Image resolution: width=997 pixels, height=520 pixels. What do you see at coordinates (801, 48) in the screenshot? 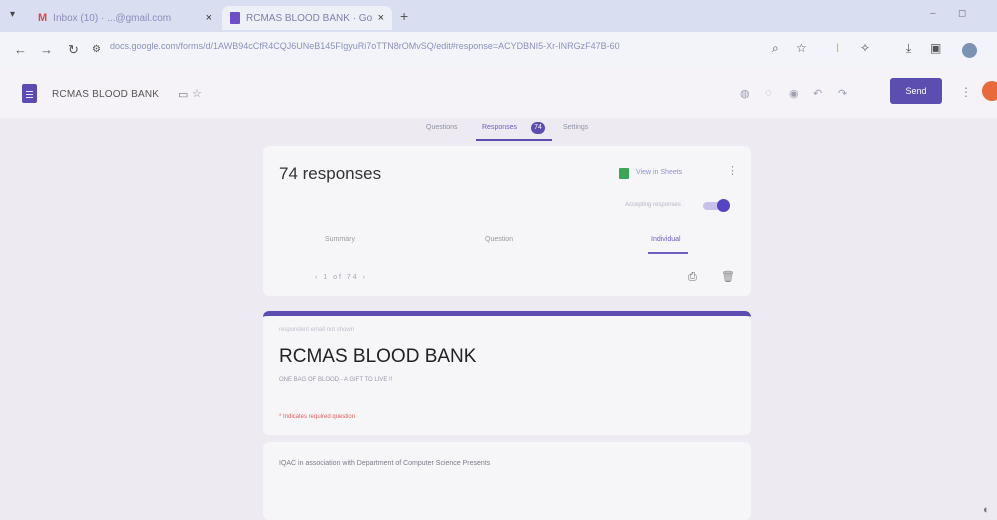
I see `bookmark-star-icon: ☆` at bounding box center [801, 48].